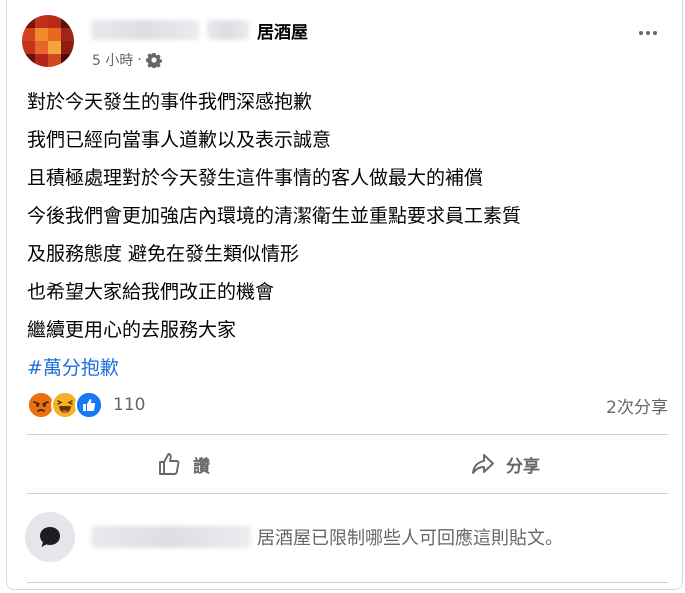  What do you see at coordinates (73, 368) in the screenshot?
I see `hashtag-link: #萬分抱歉` at bounding box center [73, 368].